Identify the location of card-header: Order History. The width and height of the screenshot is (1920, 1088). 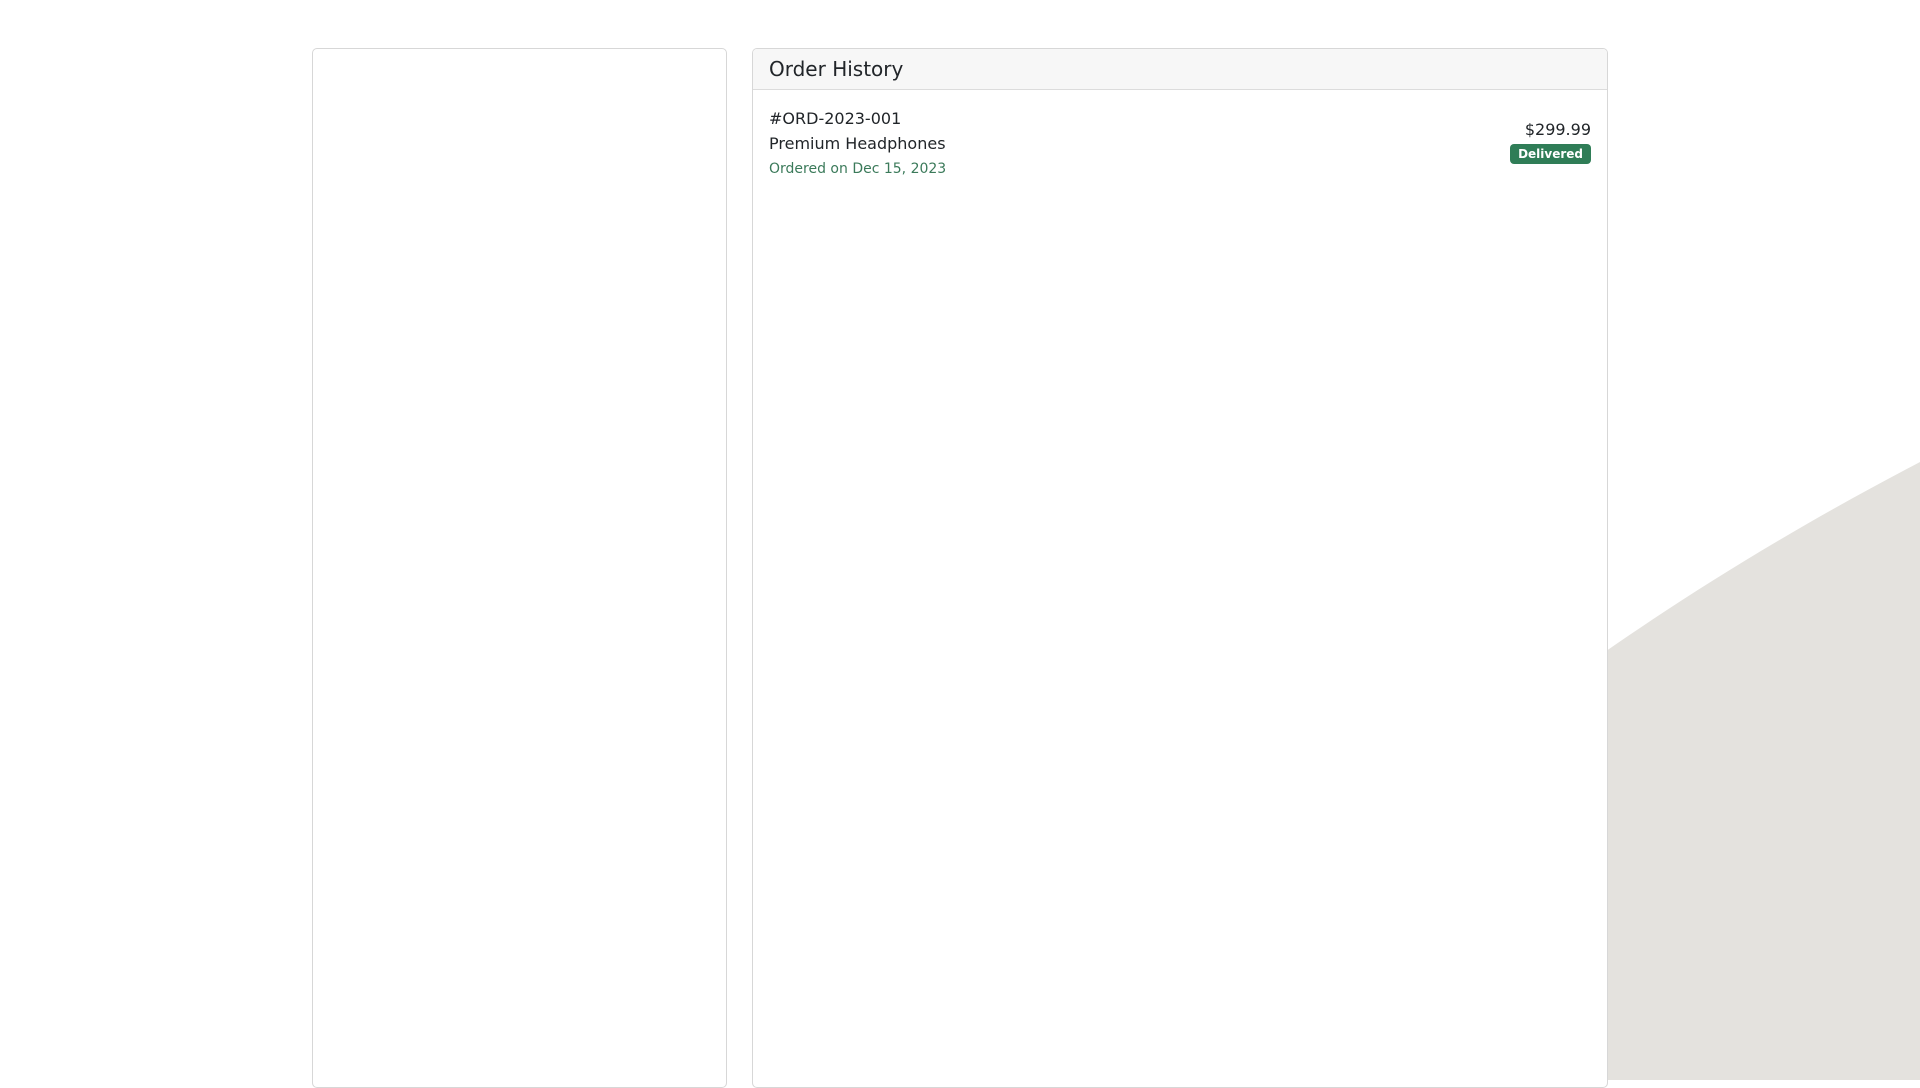
(1180, 69).